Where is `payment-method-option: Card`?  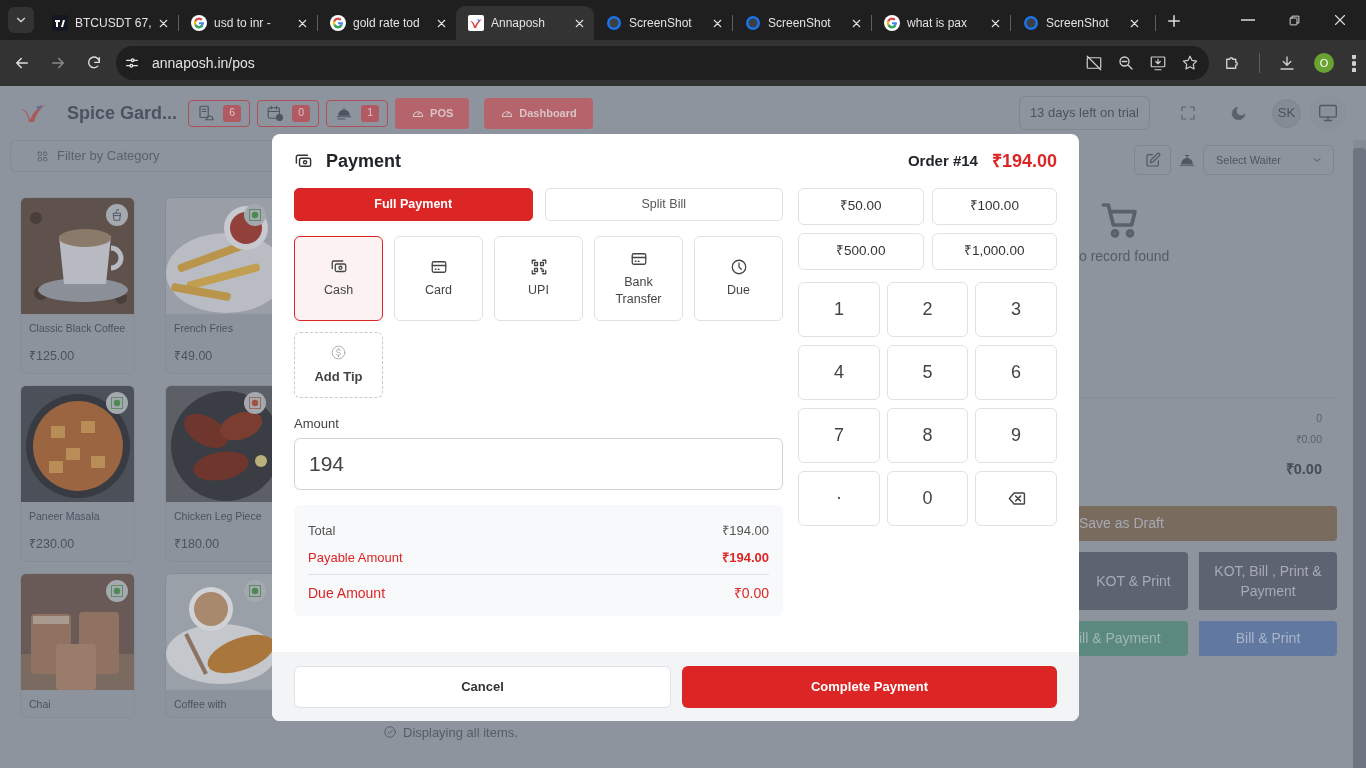 payment-method-option: Card is located at coordinates (438, 278).